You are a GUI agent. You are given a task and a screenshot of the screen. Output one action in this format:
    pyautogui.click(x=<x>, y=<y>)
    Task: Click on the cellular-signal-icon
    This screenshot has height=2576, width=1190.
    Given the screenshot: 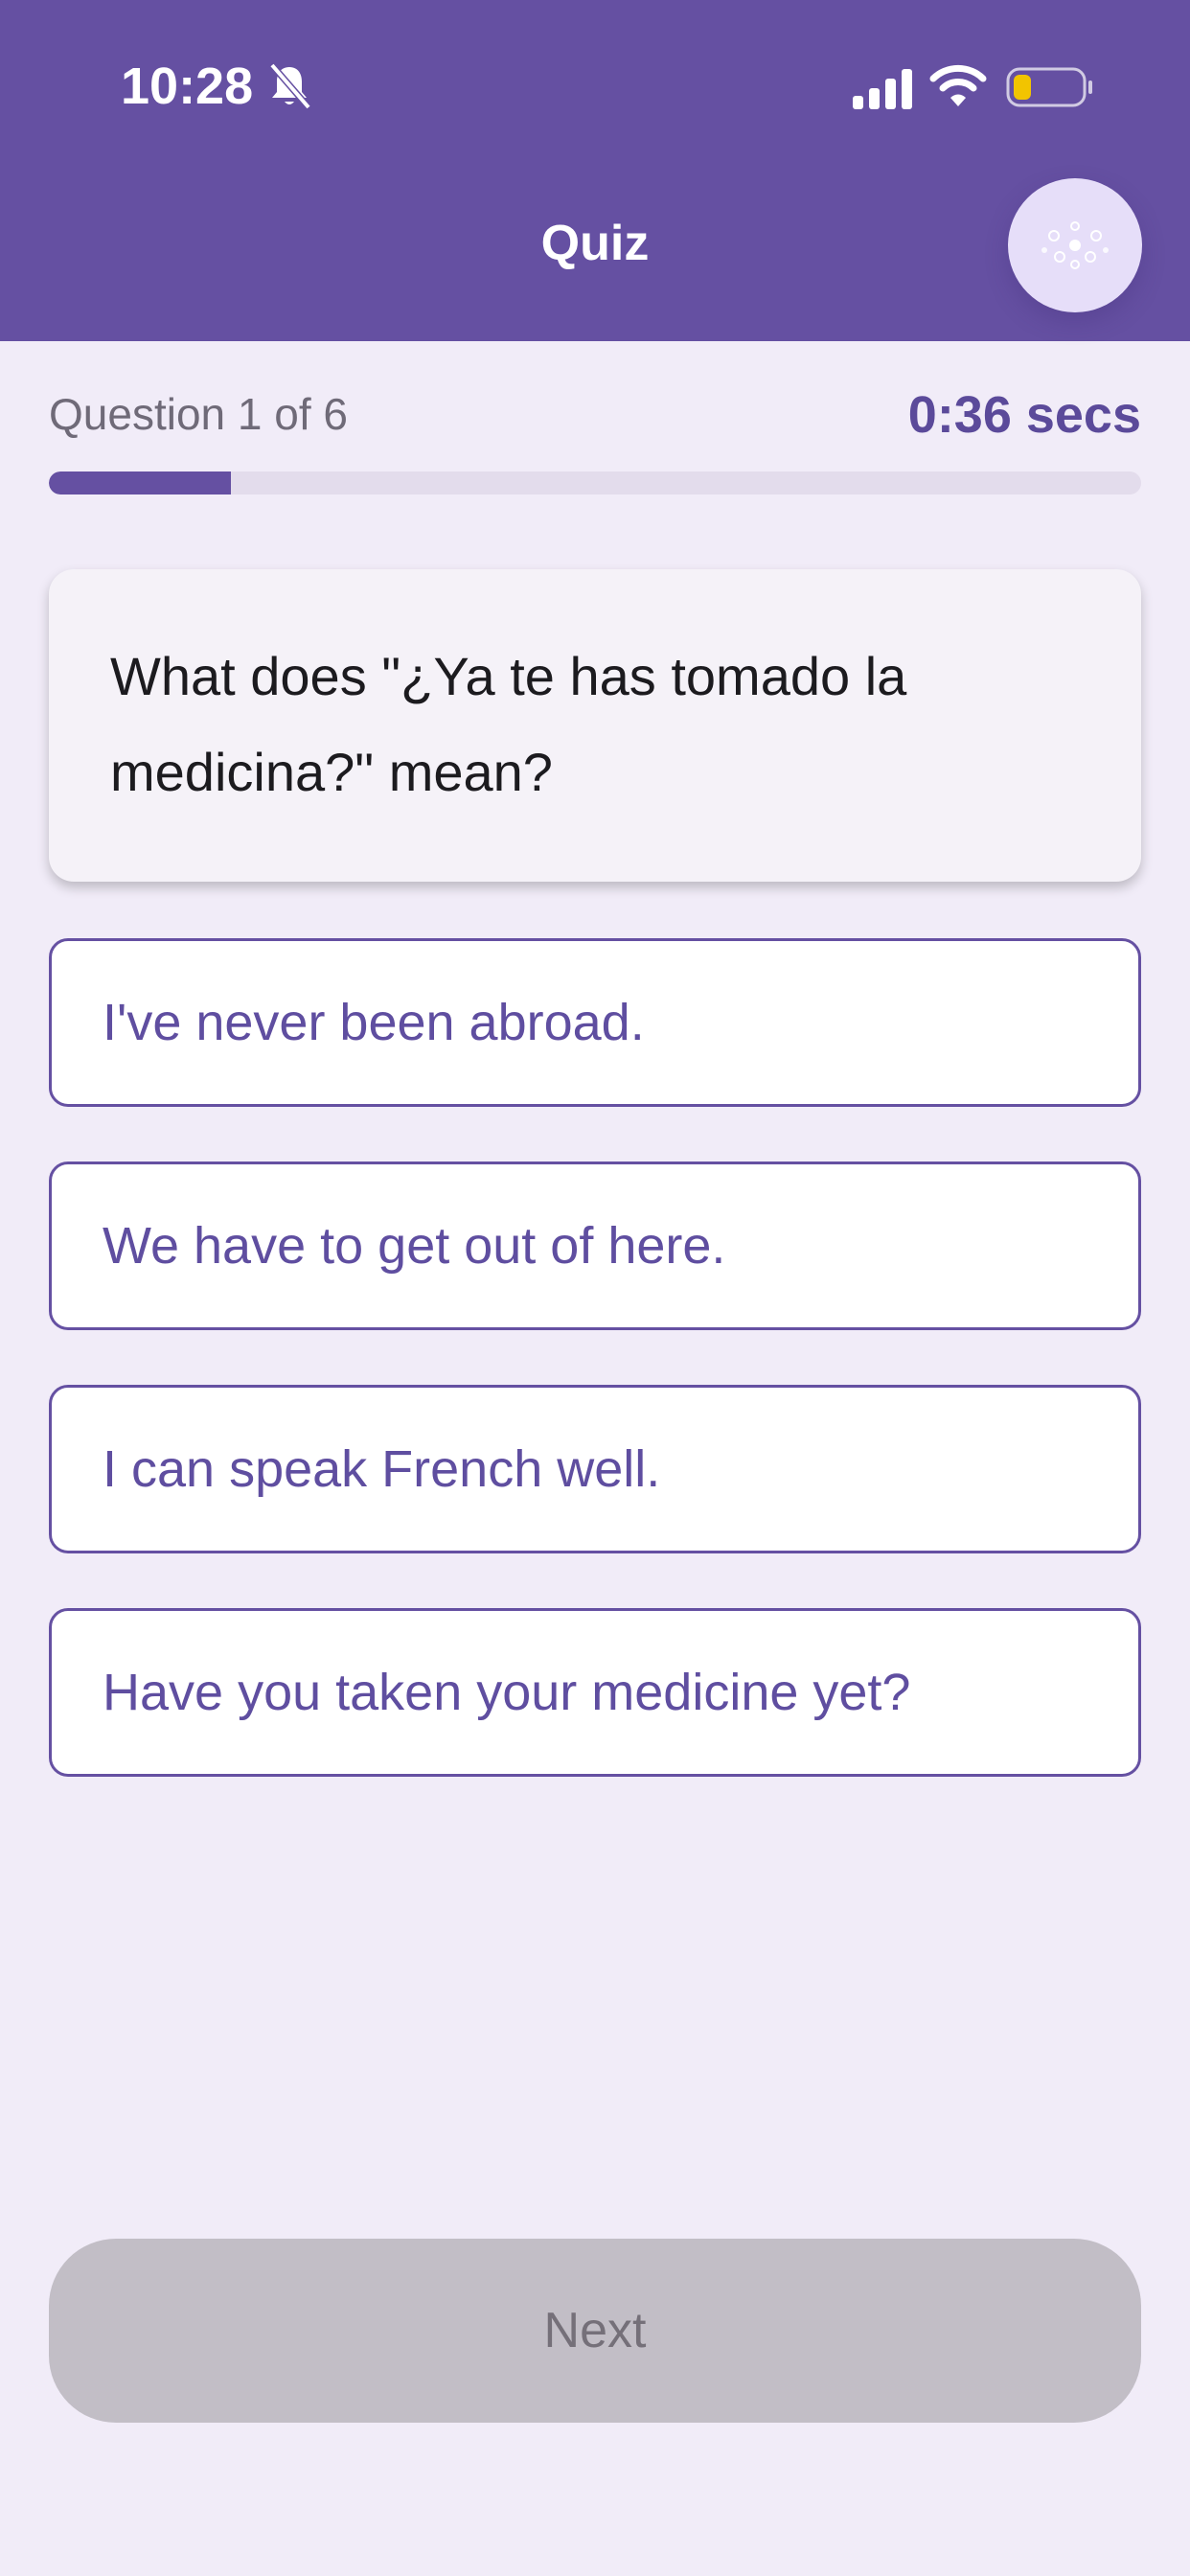 What is the action you would take?
    pyautogui.click(x=883, y=89)
    